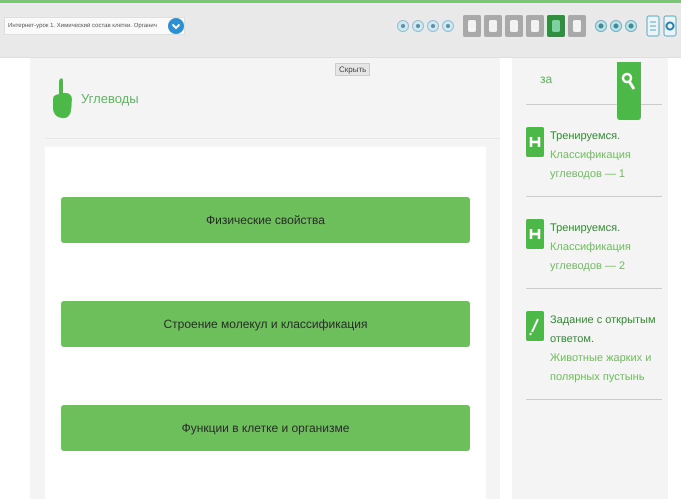 The image size is (681, 499). I want to click on section-button: Физические свойства, so click(265, 220).